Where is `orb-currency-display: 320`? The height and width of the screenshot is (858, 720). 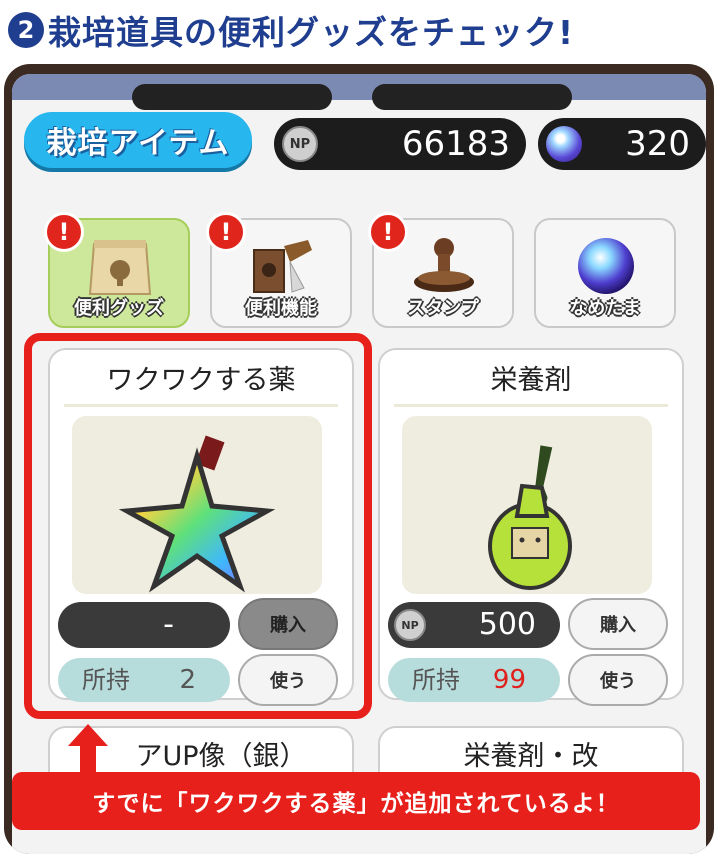
orb-currency-display: 320 is located at coordinates (622, 144).